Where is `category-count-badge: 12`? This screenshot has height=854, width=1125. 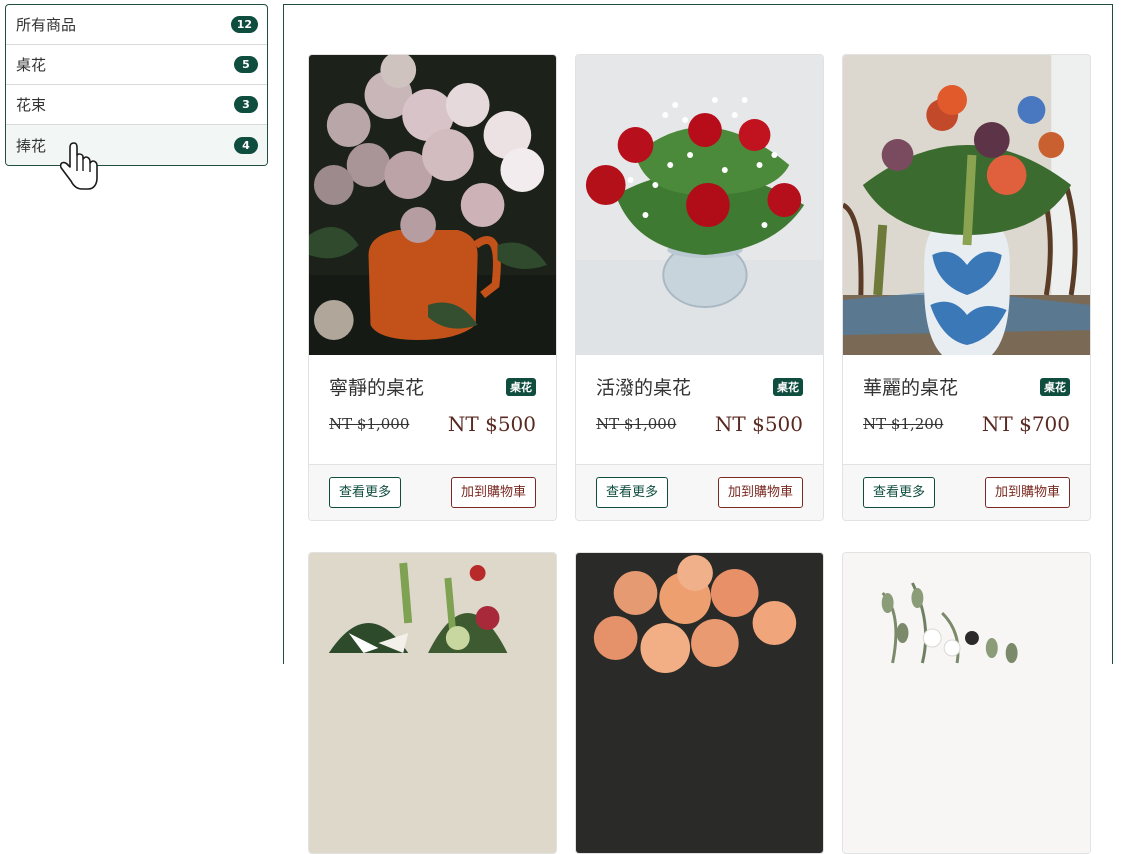 category-count-badge: 12 is located at coordinates (244, 24).